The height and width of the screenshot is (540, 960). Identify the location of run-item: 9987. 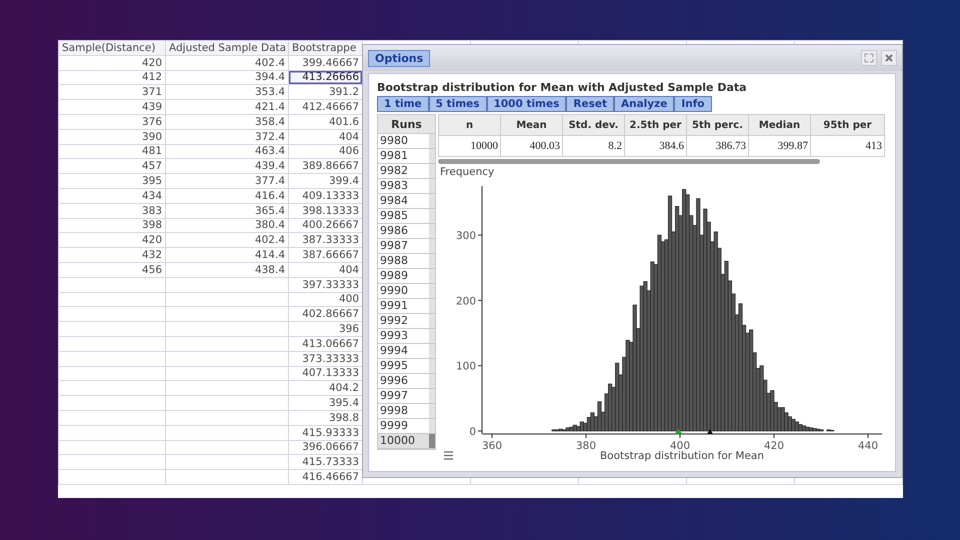
(406, 246).